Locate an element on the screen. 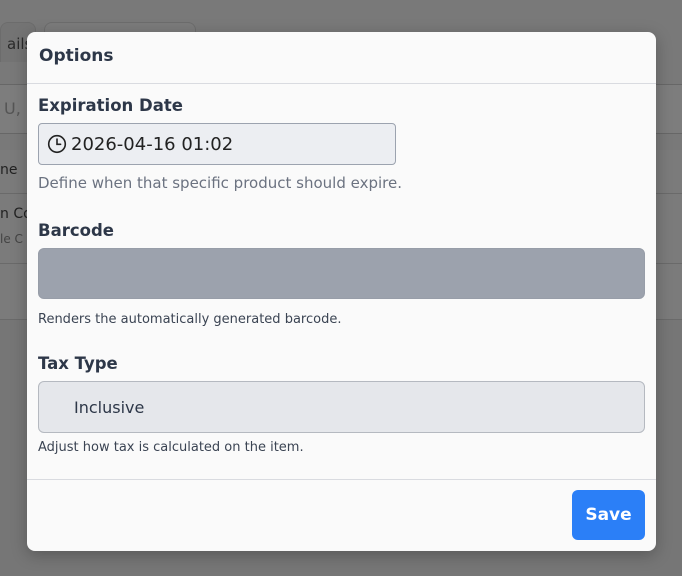 The height and width of the screenshot is (576, 682). modal-header: Options is located at coordinates (341, 58).